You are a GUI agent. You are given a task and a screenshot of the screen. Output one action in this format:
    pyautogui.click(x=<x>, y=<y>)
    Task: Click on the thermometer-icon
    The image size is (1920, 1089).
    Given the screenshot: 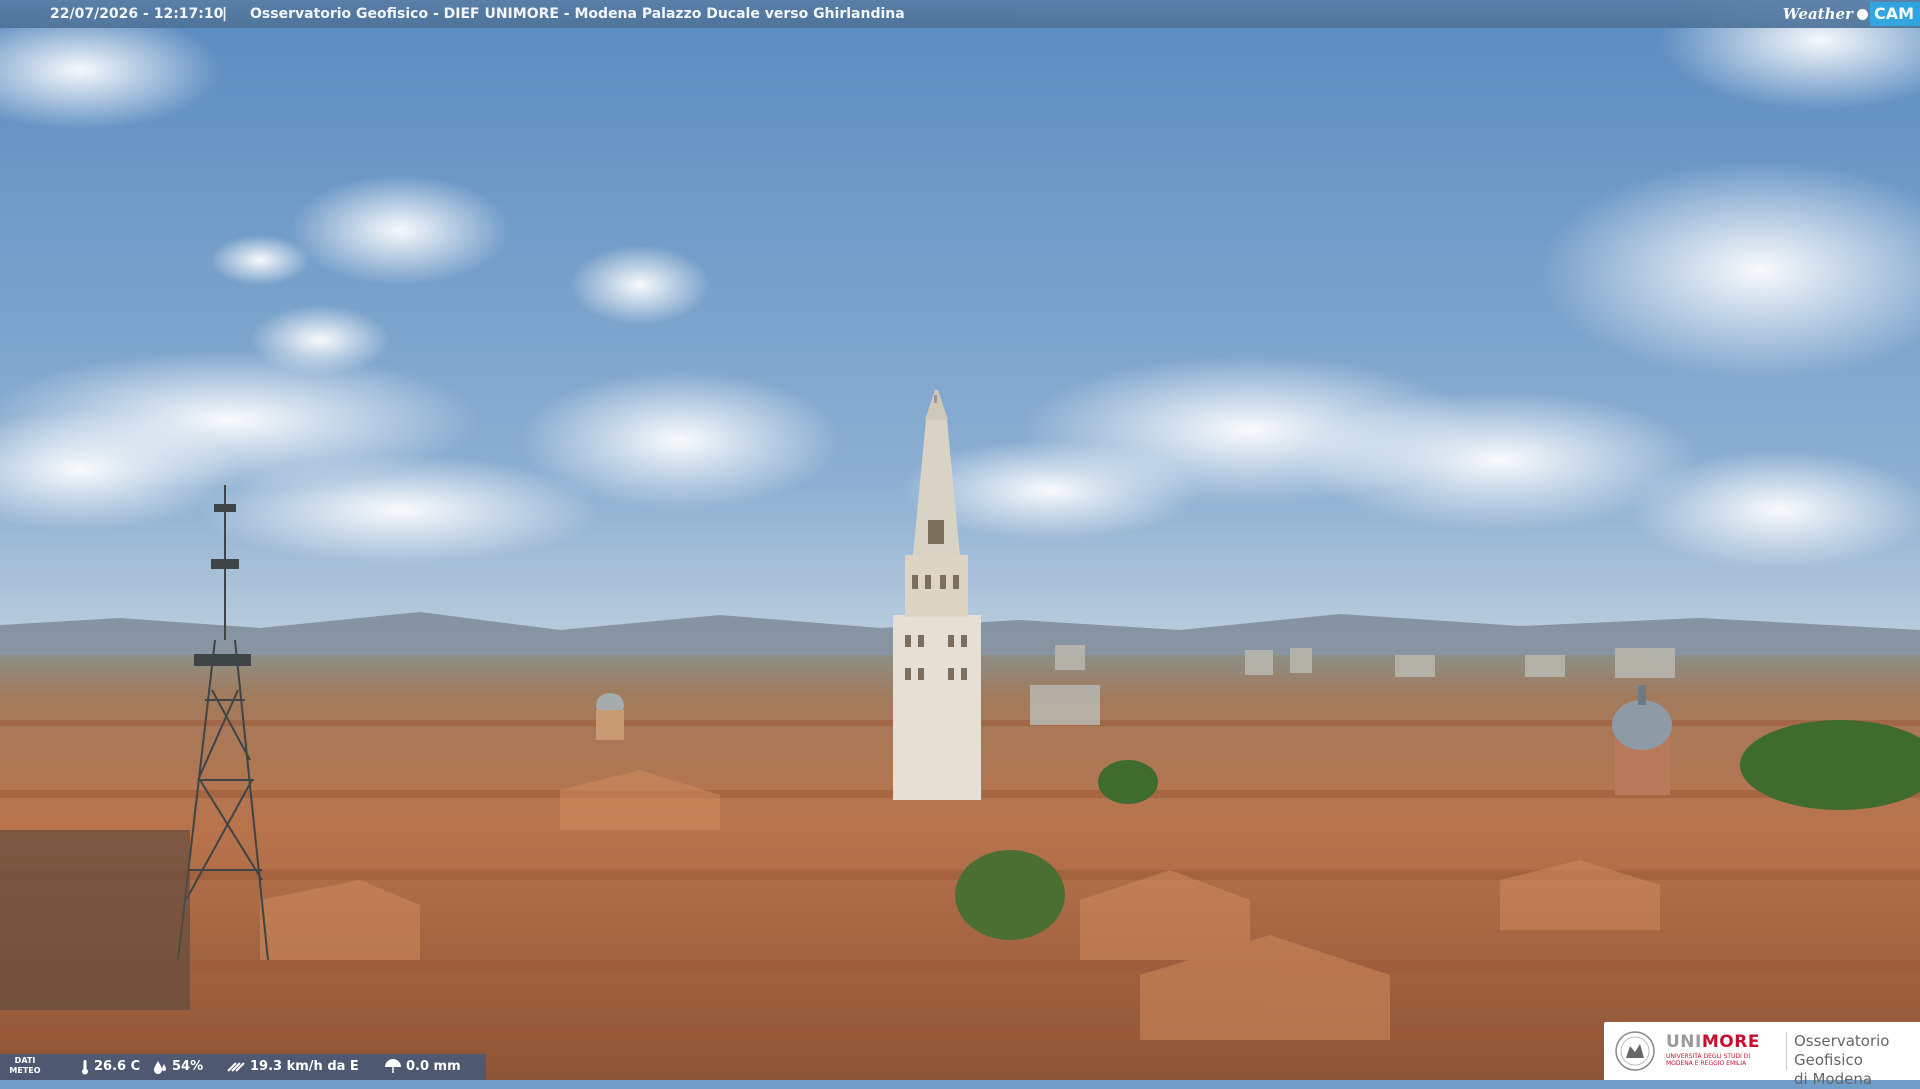 What is the action you would take?
    pyautogui.click(x=85, y=1067)
    